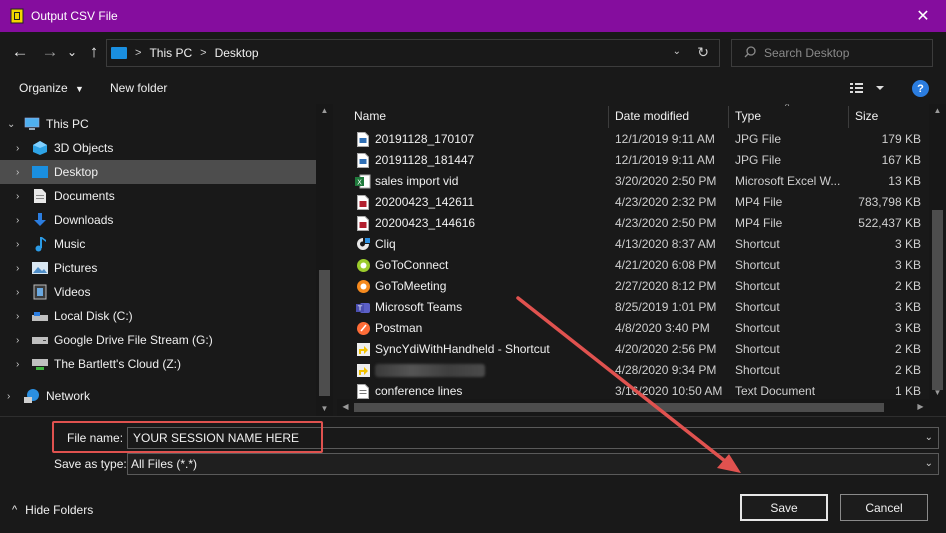 This screenshot has height=533, width=946. I want to click on column-header-date-modified: Date modified, so click(652, 116).